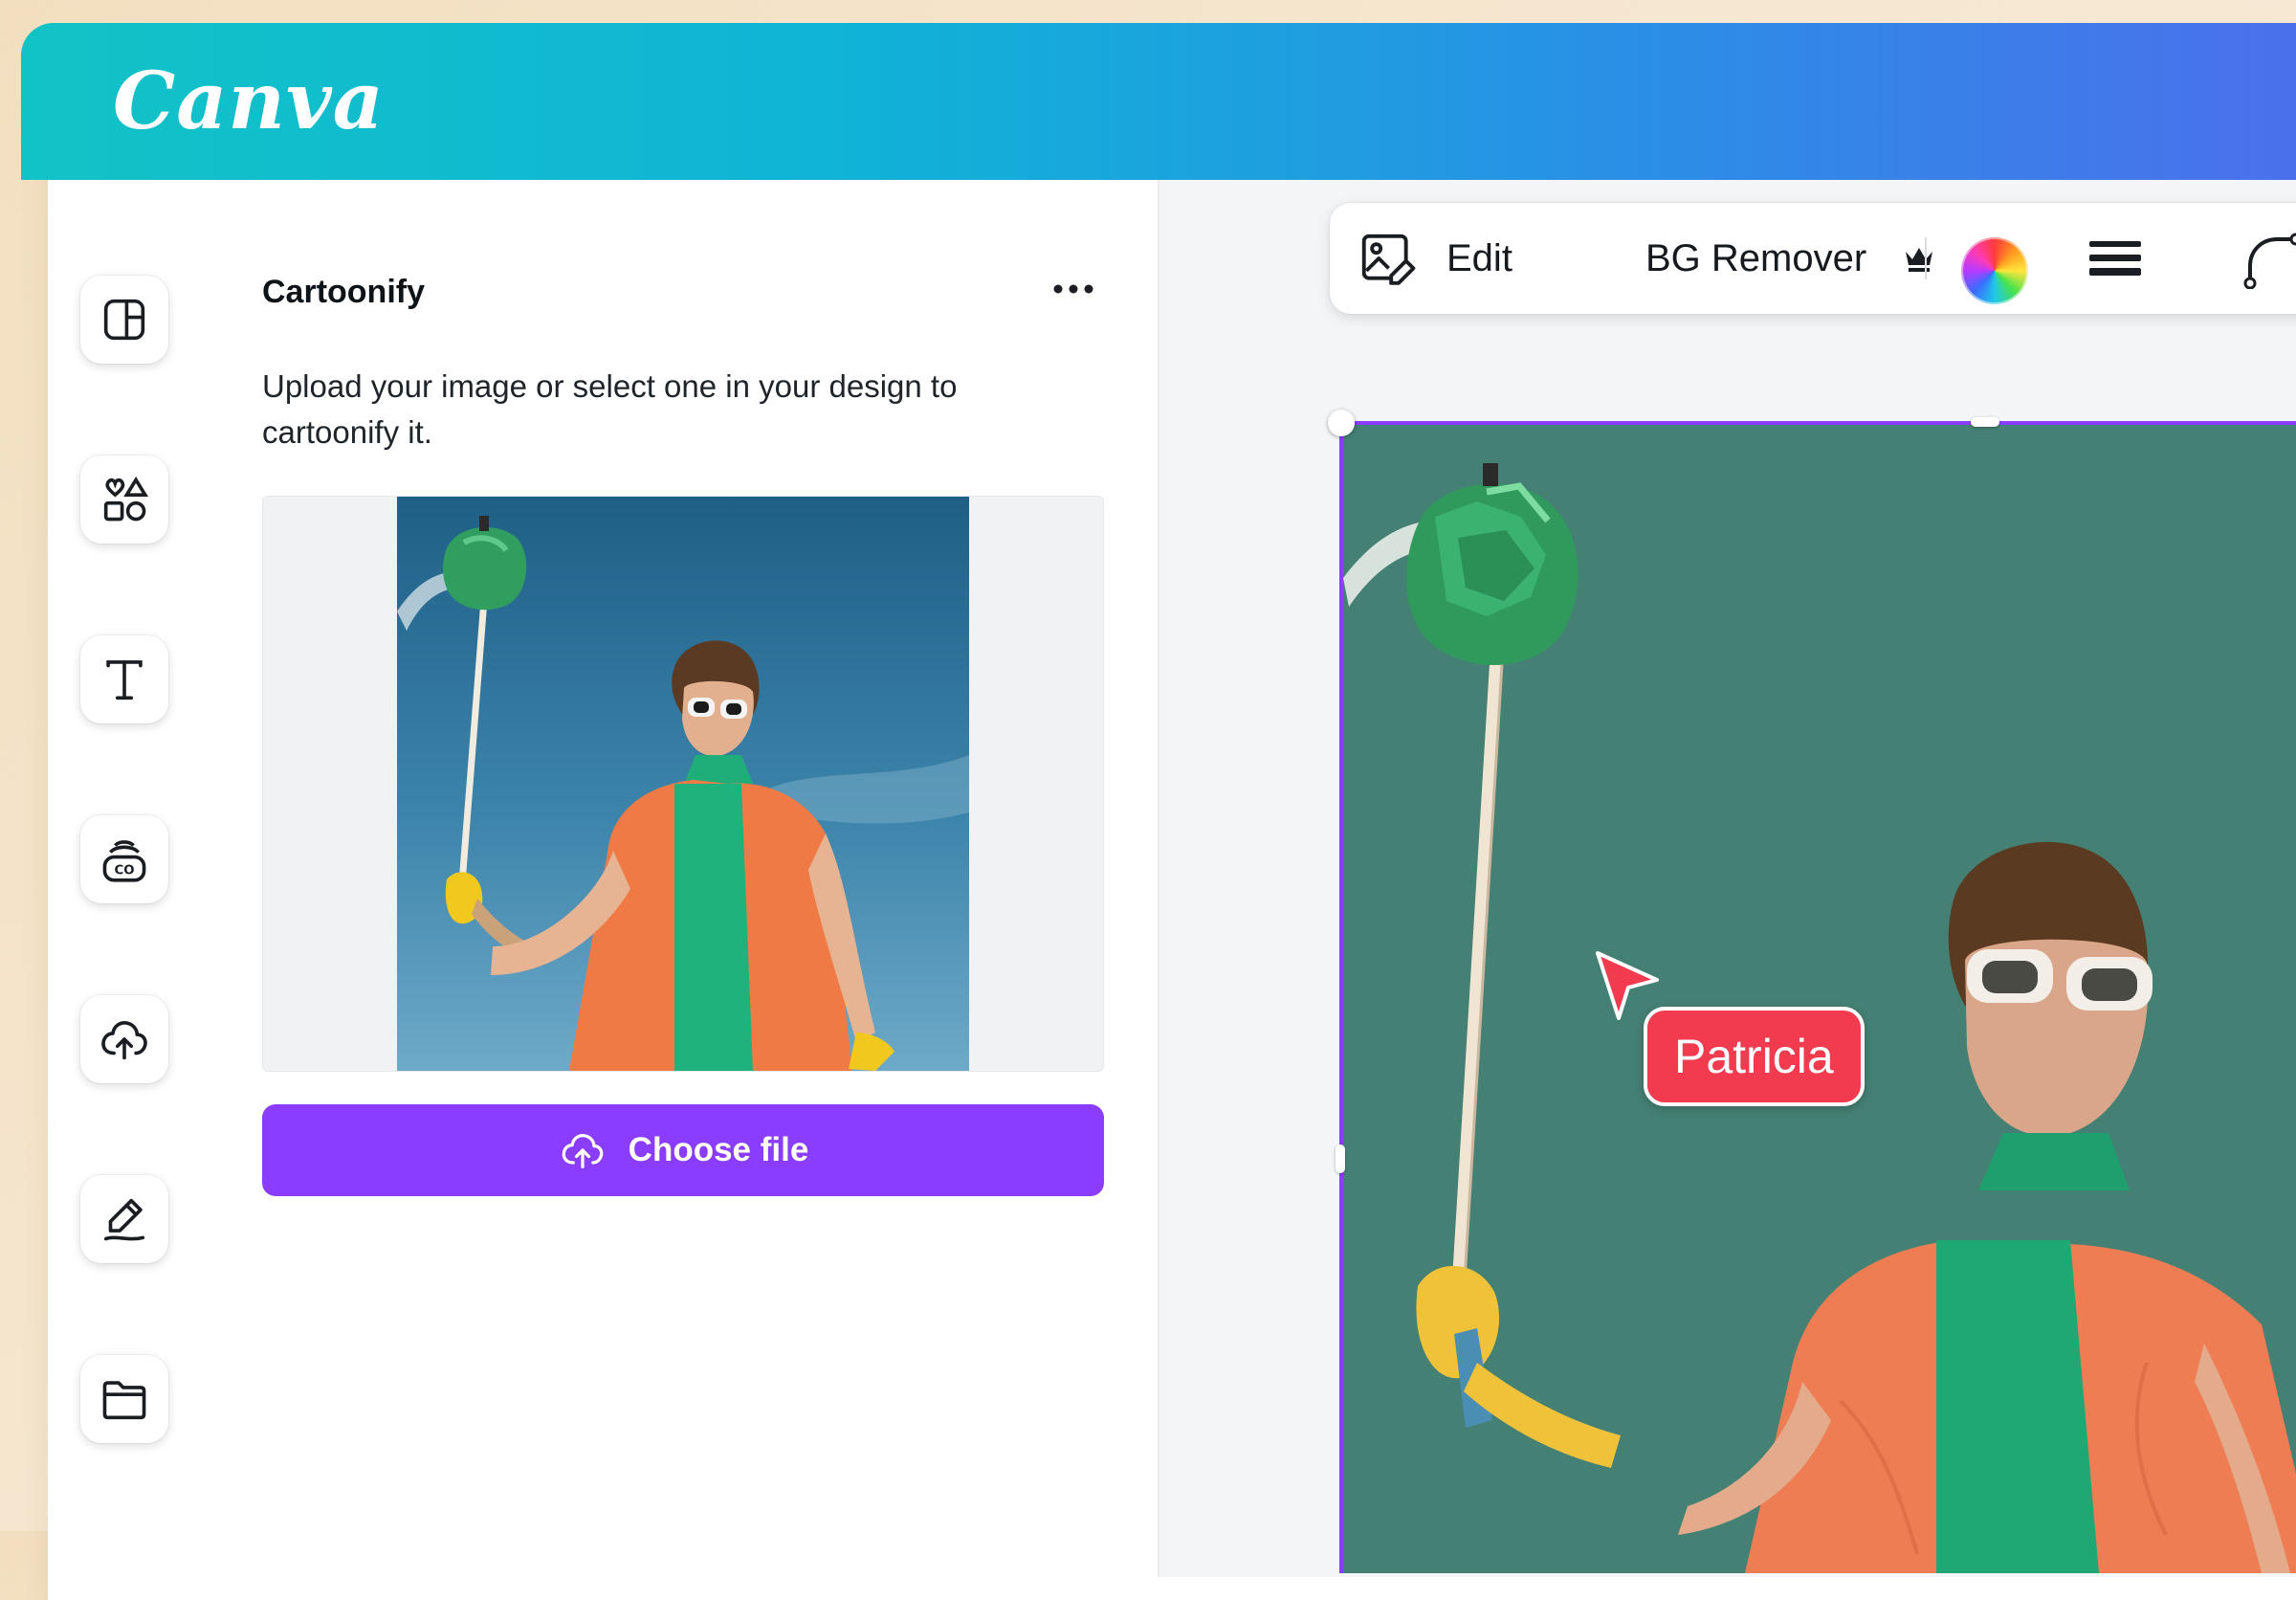 The width and height of the screenshot is (2296, 1600). I want to click on brand-icon: CO, so click(124, 861).